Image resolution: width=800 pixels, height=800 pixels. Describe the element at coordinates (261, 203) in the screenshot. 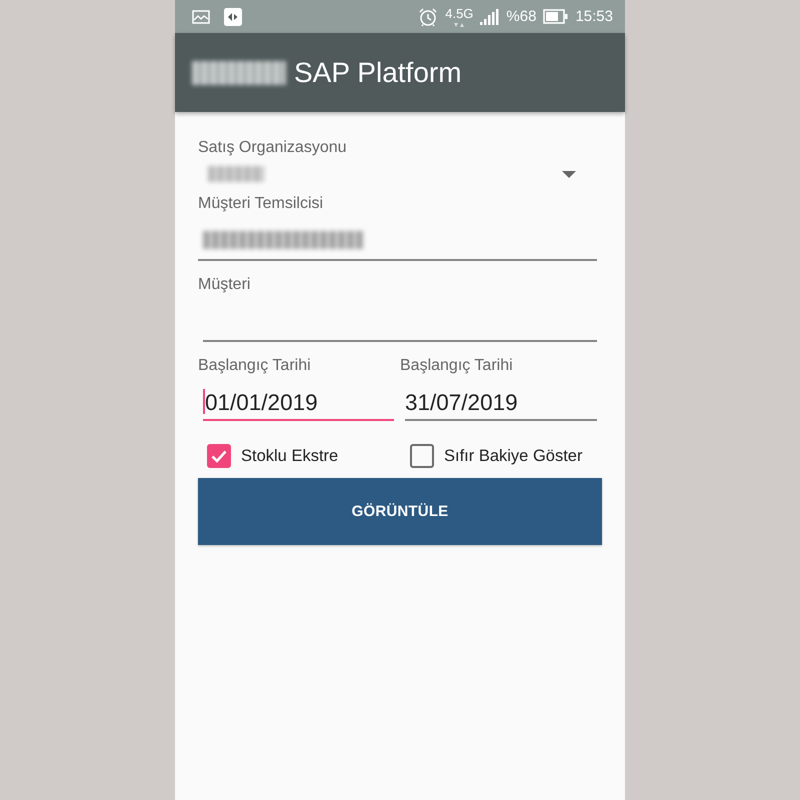

I see `field-label: Müşteri Temsilcisi` at that location.